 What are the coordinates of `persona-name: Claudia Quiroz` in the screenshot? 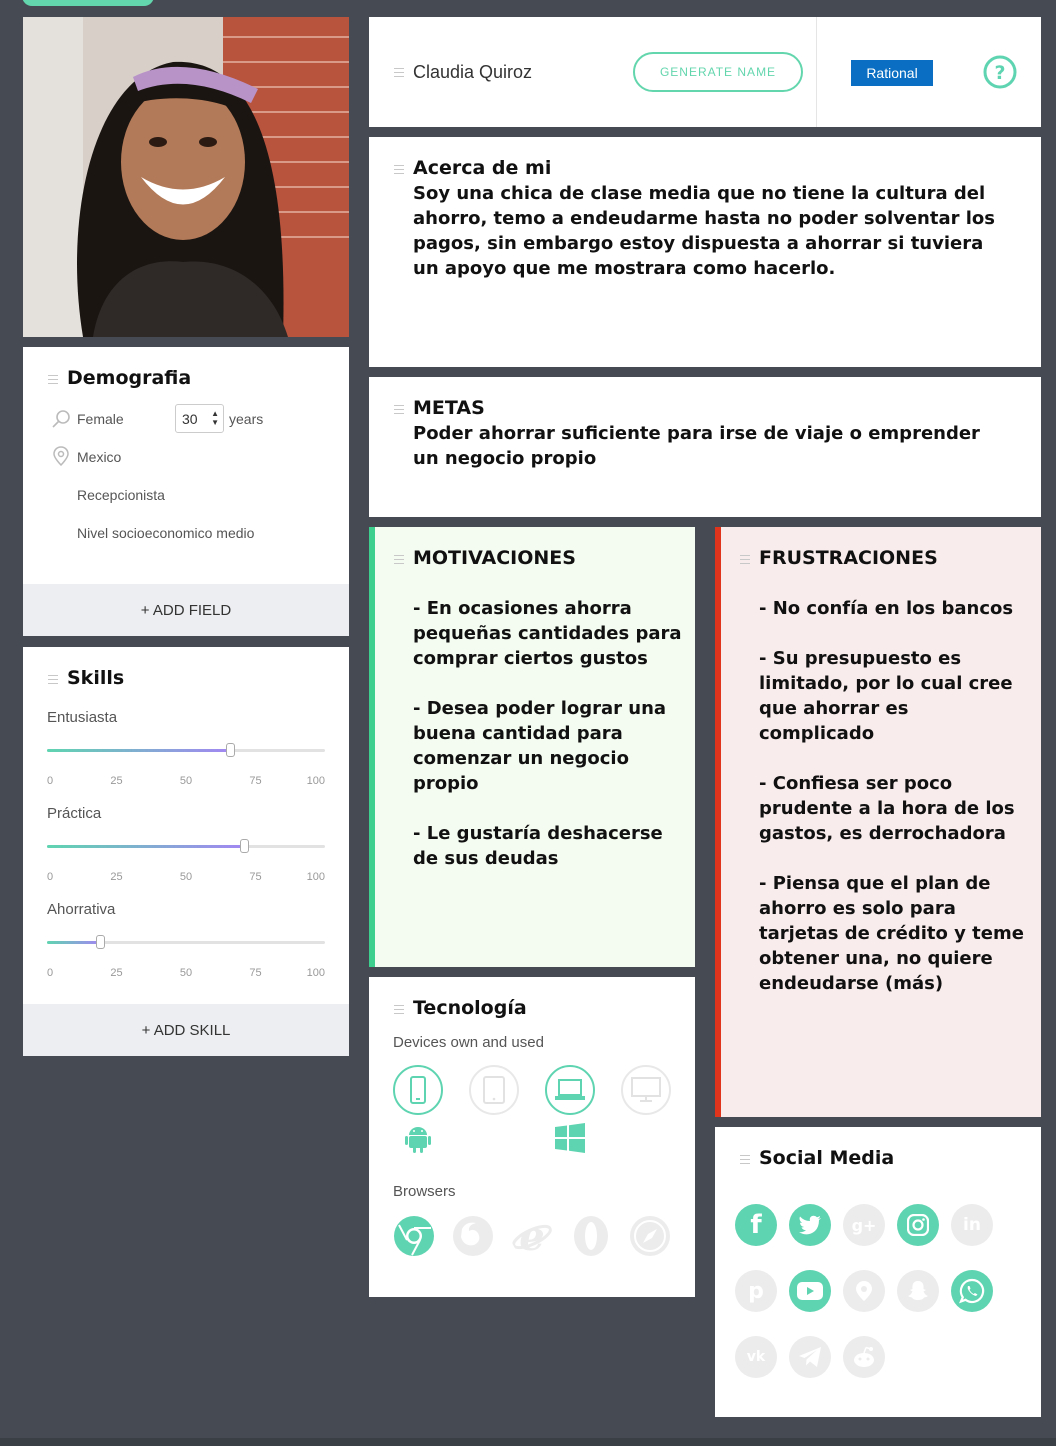 It's located at (472, 72).